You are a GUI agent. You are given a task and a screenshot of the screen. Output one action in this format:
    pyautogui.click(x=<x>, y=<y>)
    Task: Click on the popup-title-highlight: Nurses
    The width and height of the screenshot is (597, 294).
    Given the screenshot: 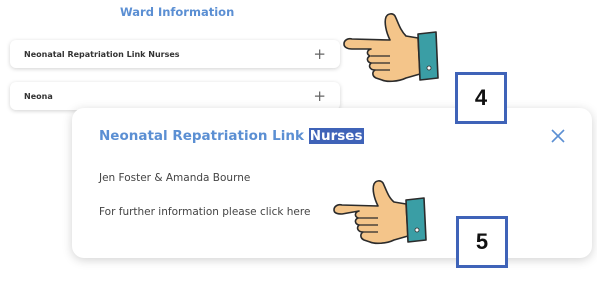 What is the action you would take?
    pyautogui.click(x=336, y=136)
    